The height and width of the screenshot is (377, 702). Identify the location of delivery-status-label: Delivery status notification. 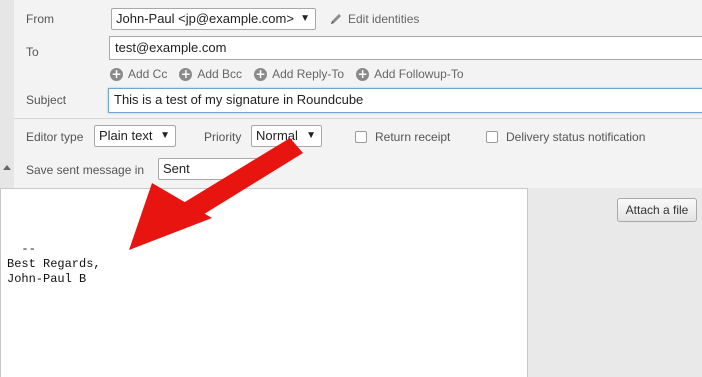
(576, 137).